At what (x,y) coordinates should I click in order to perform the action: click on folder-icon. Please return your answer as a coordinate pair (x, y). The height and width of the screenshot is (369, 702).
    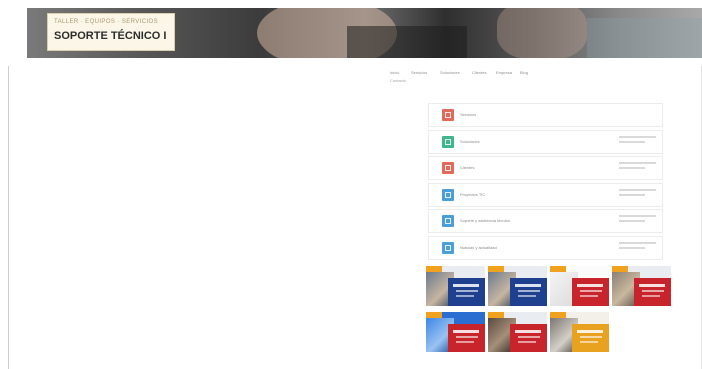
    Looking at the image, I should click on (448, 195).